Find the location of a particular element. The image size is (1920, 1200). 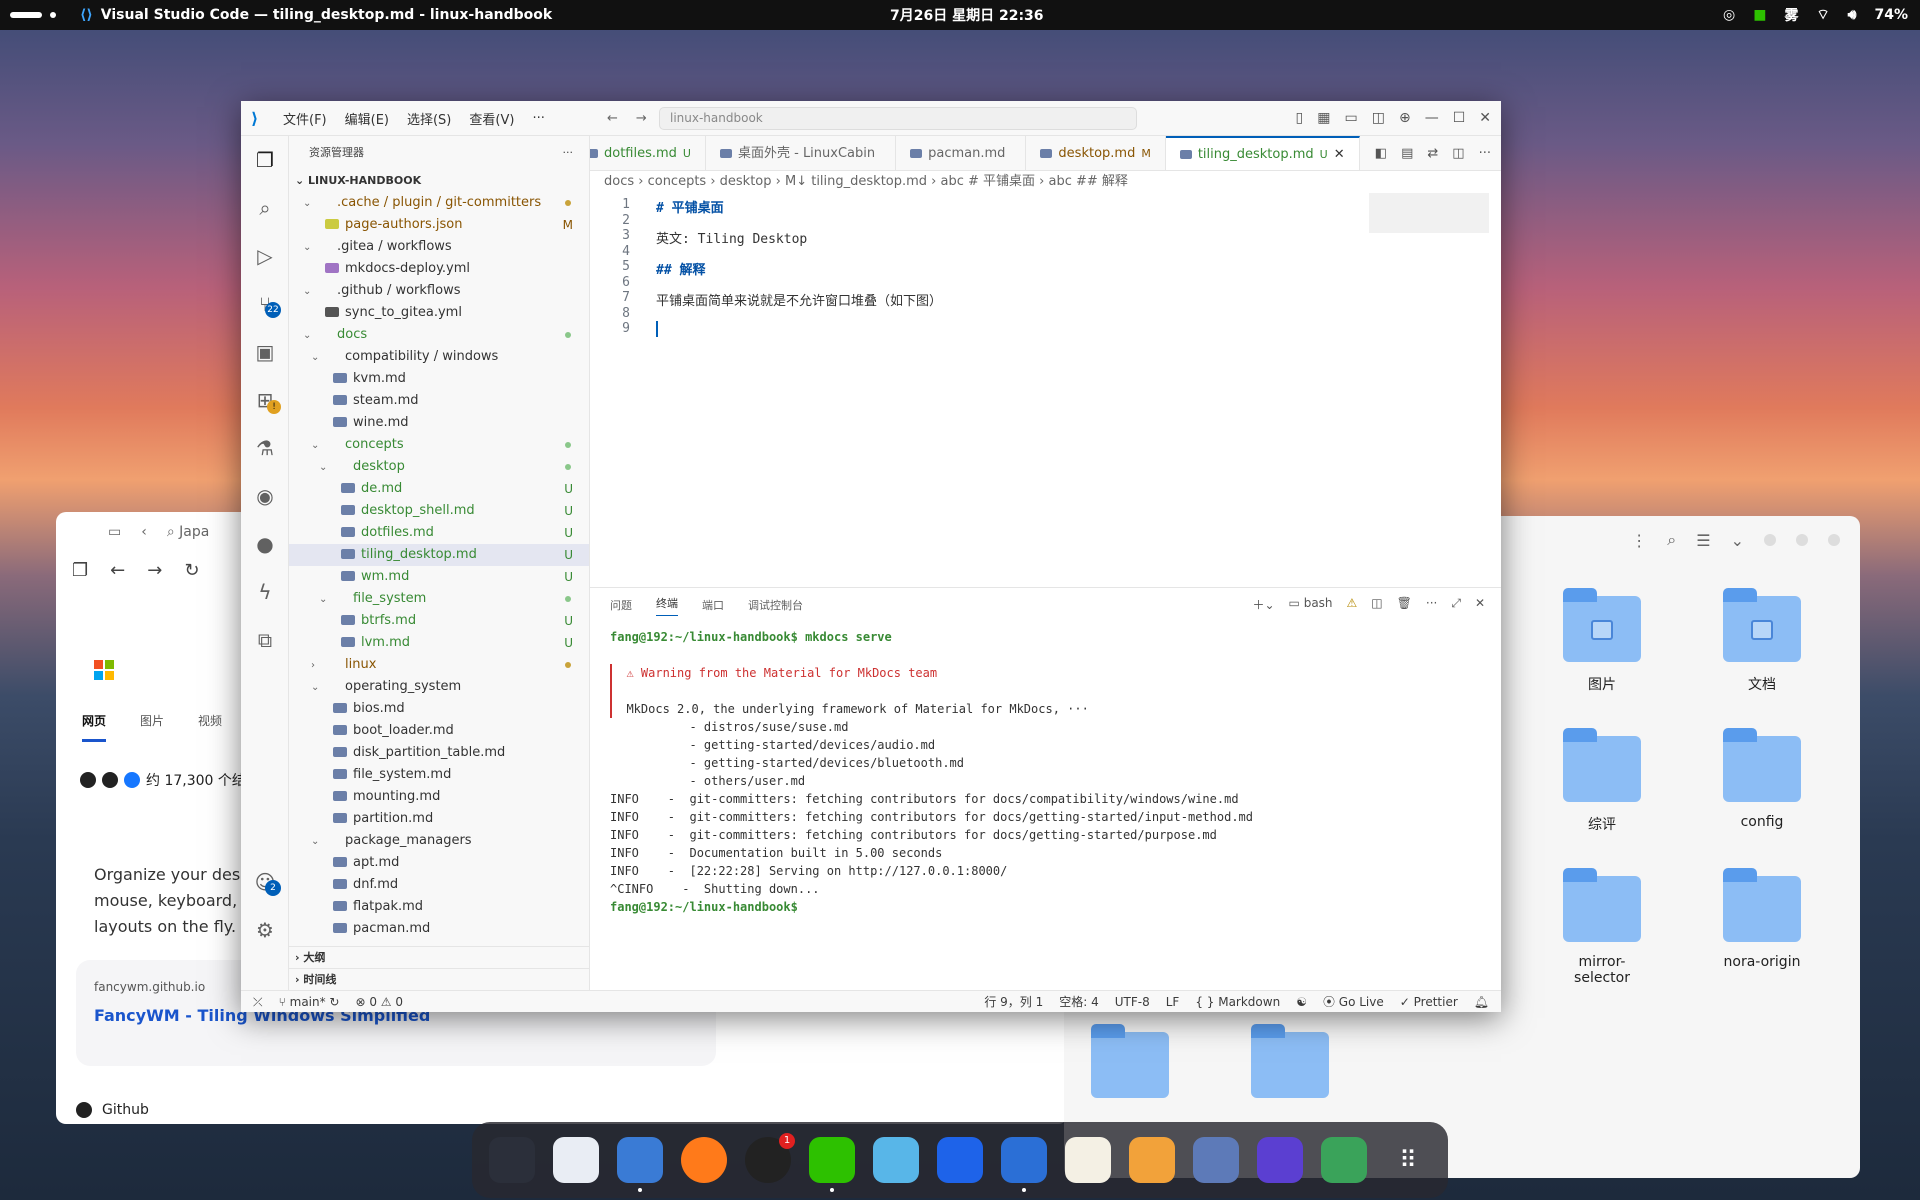

account-icon: ☺ 2 is located at coordinates (265, 882).